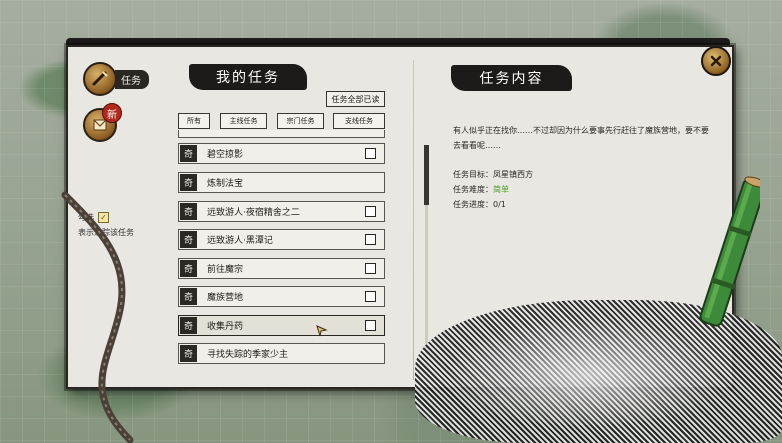 The height and width of the screenshot is (443, 782). I want to click on difficulty-label: 任务难度：, so click(473, 189).